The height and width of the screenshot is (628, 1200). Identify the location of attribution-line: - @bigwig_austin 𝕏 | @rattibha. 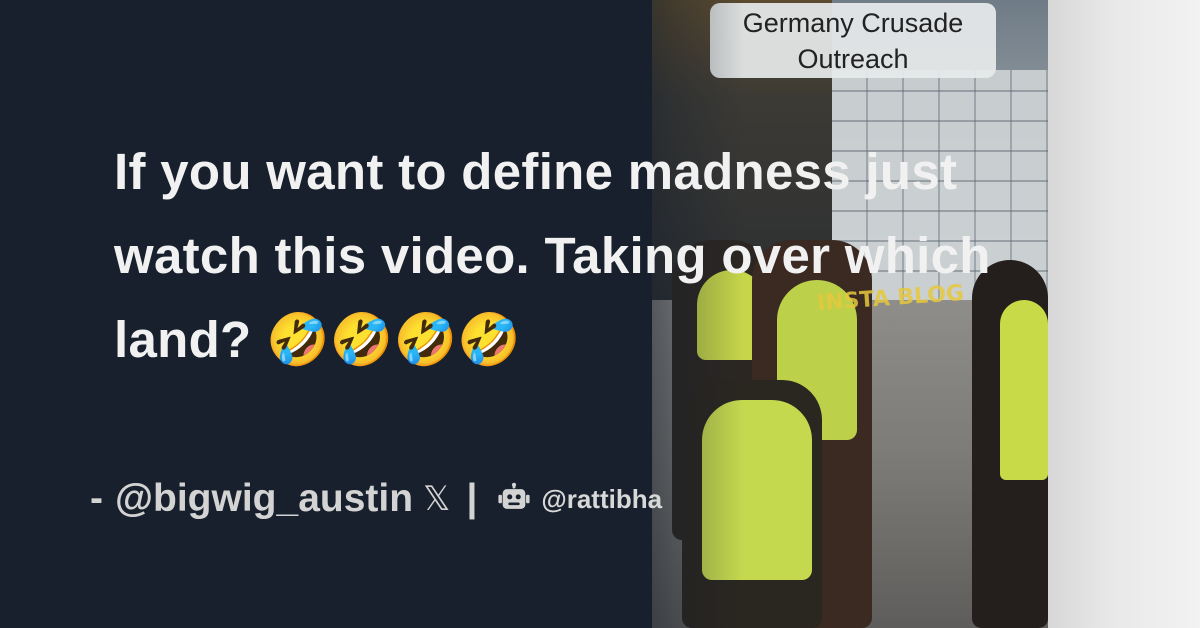
(376, 499).